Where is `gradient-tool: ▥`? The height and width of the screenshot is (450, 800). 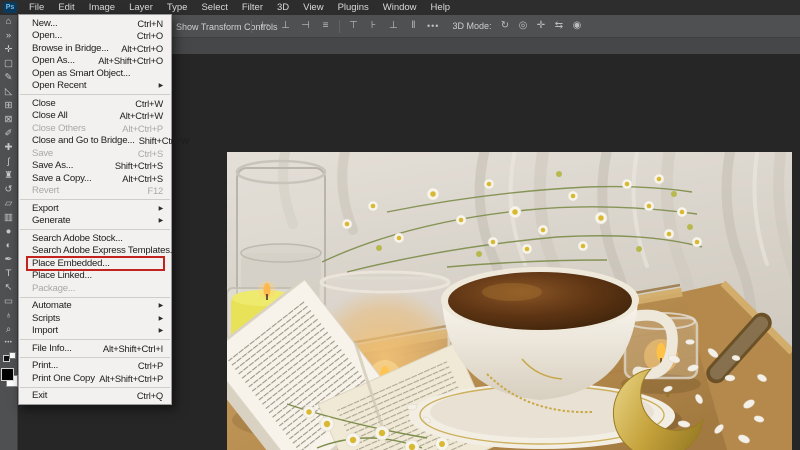
gradient-tool: ▥ is located at coordinates (9, 217).